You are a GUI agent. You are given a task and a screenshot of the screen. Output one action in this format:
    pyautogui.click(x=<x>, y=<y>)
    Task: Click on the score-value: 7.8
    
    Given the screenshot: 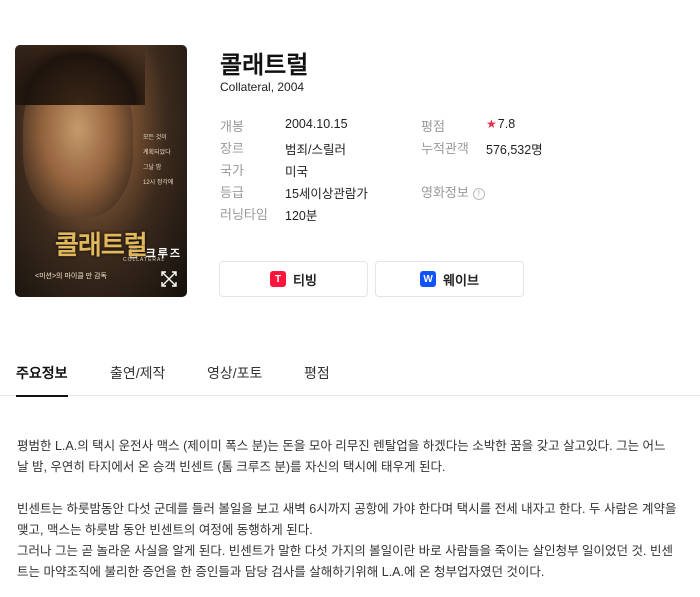 What is the action you would take?
    pyautogui.click(x=506, y=124)
    